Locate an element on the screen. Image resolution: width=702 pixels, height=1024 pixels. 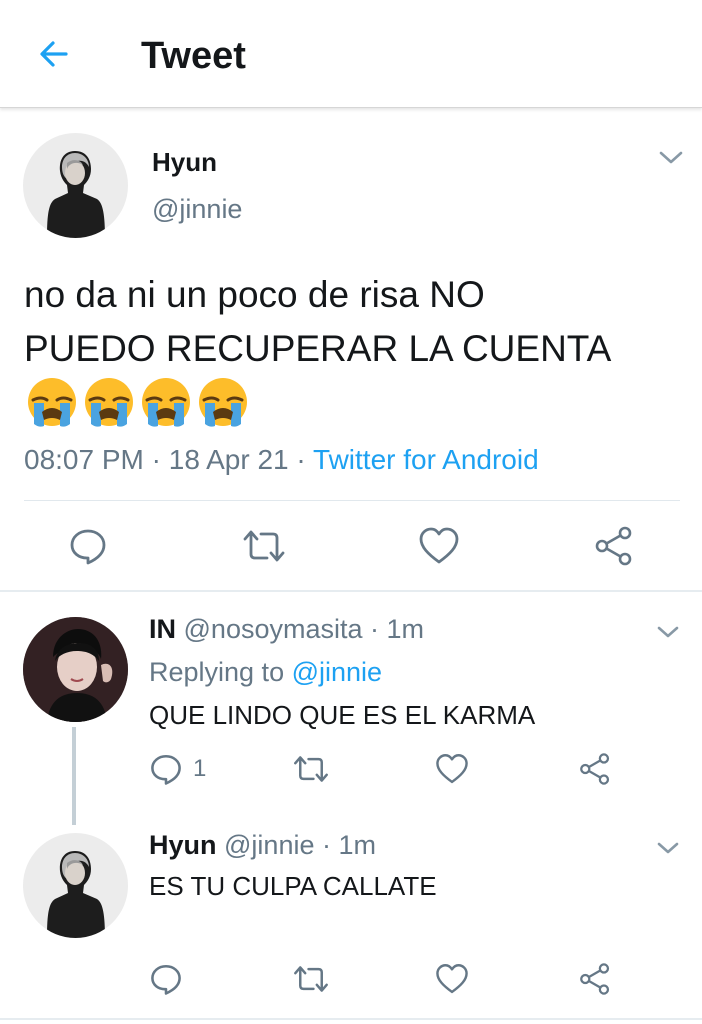
mention-link: @jinnie is located at coordinates (337, 672).